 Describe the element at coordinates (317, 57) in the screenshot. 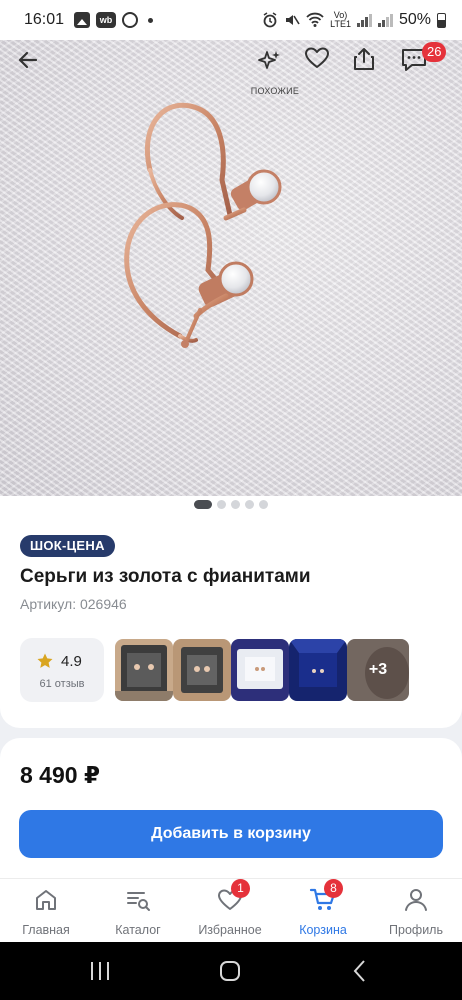

I see `heart-icon` at that location.